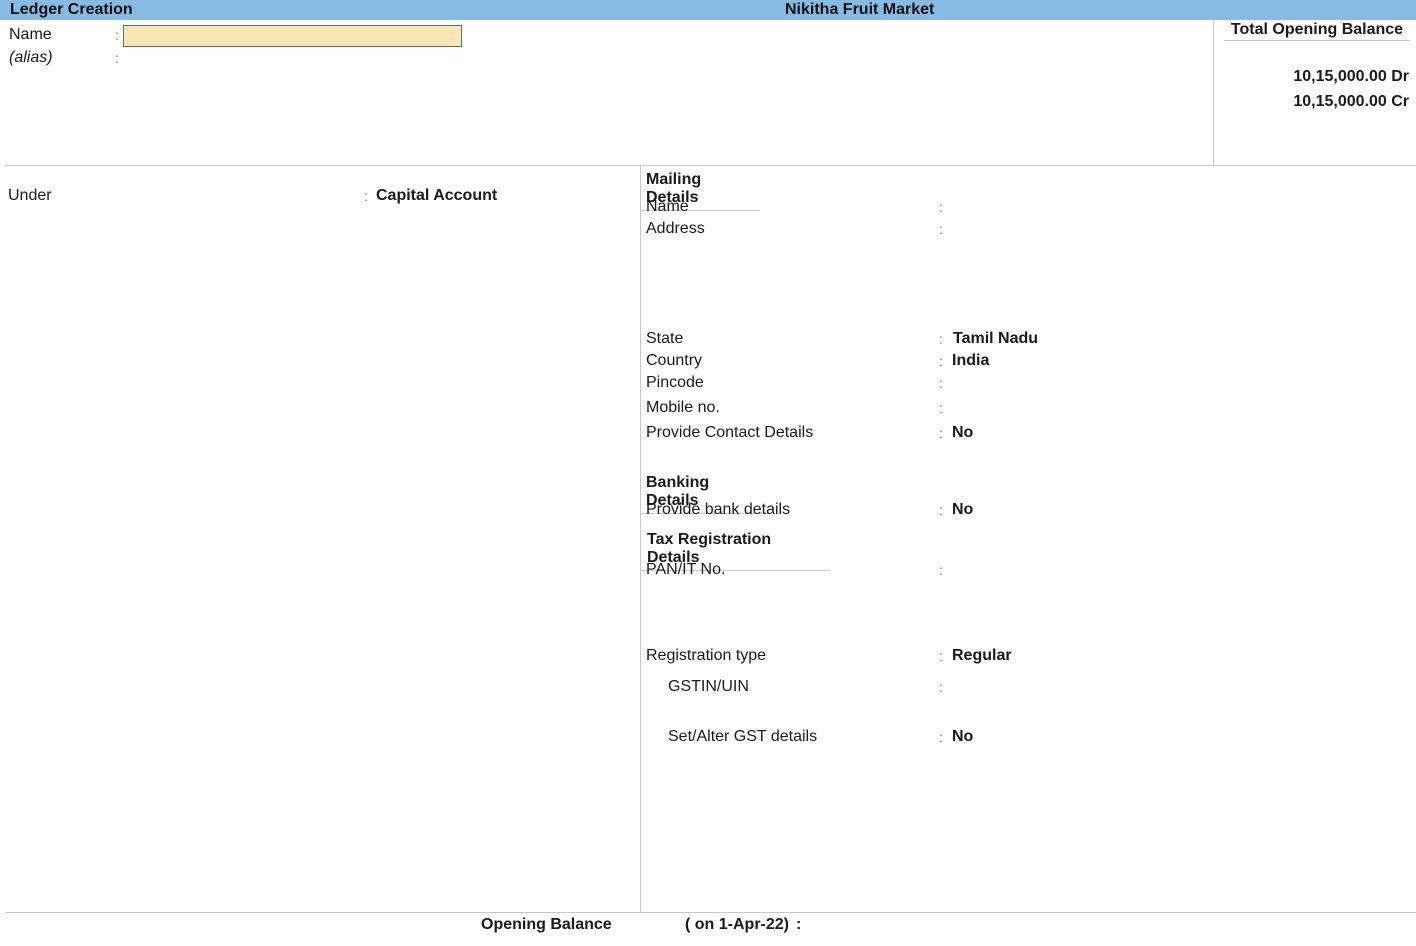  Describe the element at coordinates (1152, 208) in the screenshot. I see `mailing-name-input` at that location.